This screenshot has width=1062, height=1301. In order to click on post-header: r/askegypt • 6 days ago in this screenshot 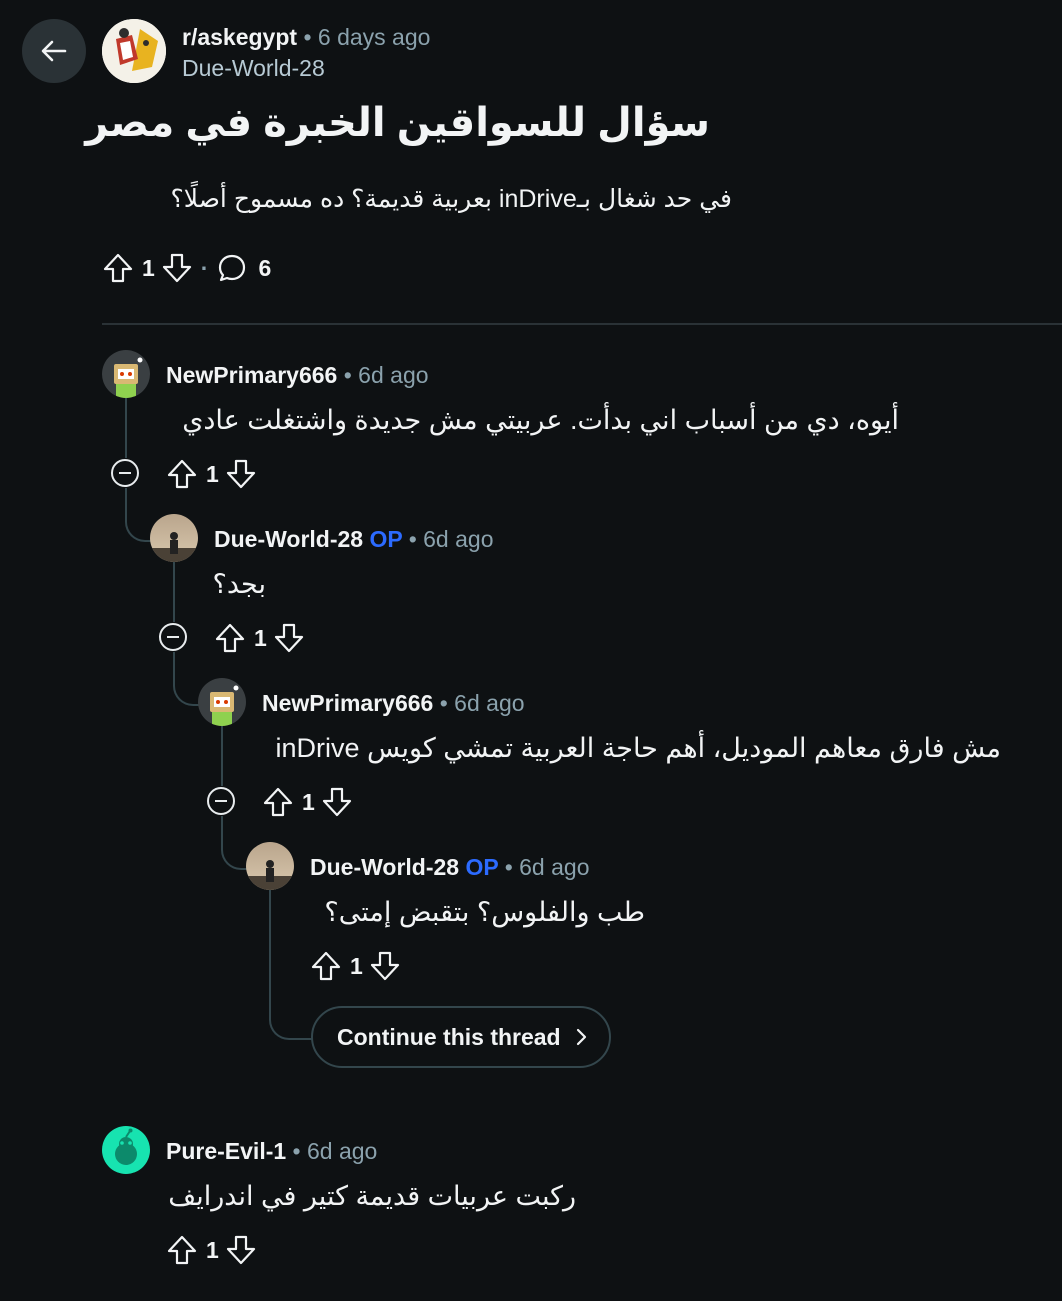, I will do `click(306, 37)`.